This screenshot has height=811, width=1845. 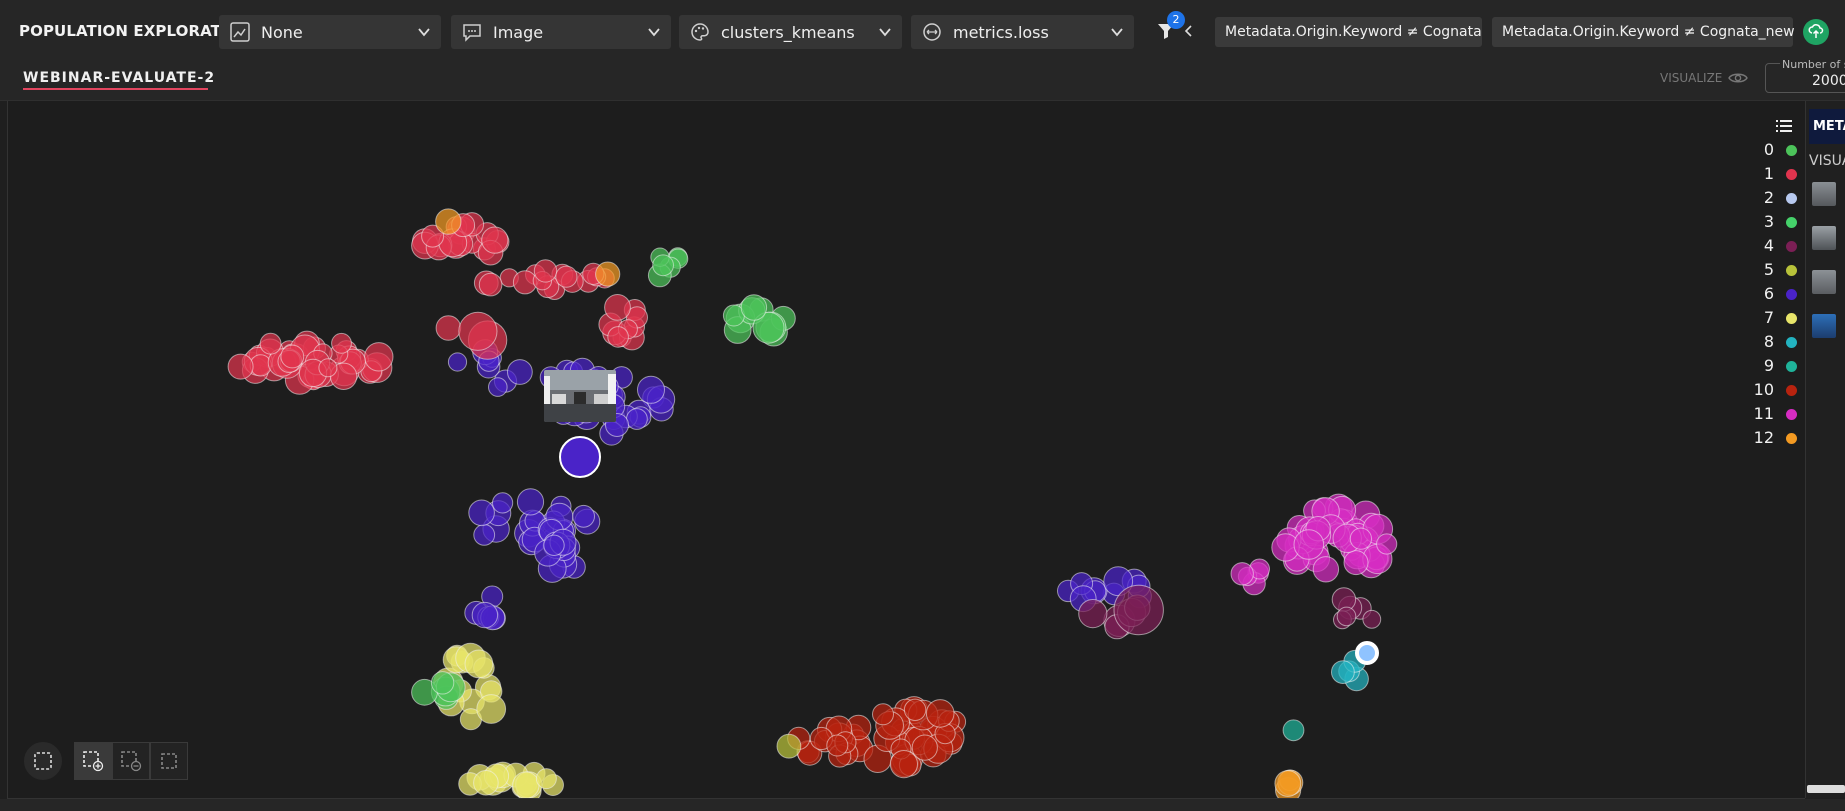 What do you see at coordinates (1770, 344) in the screenshot?
I see `legend-item: 8` at bounding box center [1770, 344].